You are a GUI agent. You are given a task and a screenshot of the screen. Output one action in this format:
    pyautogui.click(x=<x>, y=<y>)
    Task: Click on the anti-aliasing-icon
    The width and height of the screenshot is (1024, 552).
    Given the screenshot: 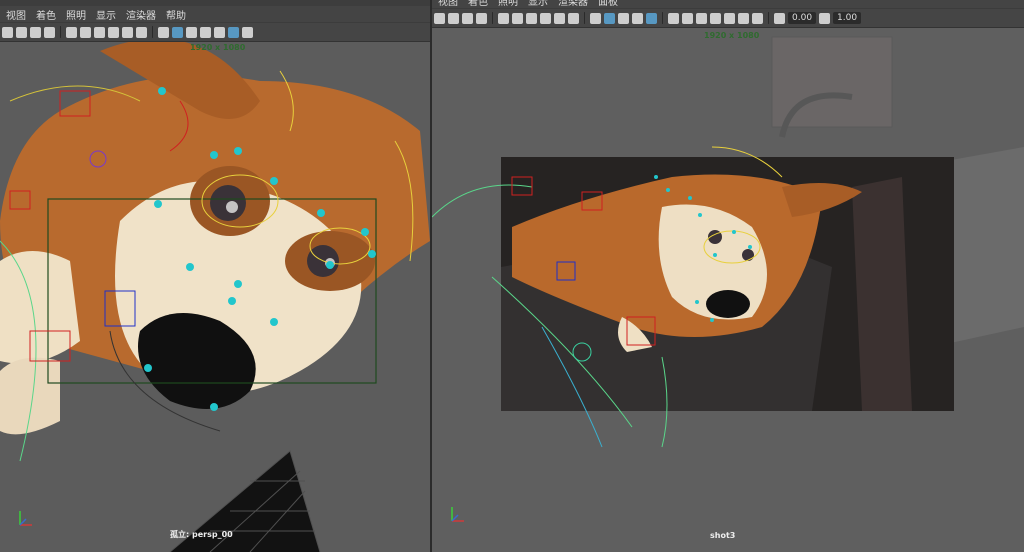 What is the action you would take?
    pyautogui.click(x=743, y=18)
    